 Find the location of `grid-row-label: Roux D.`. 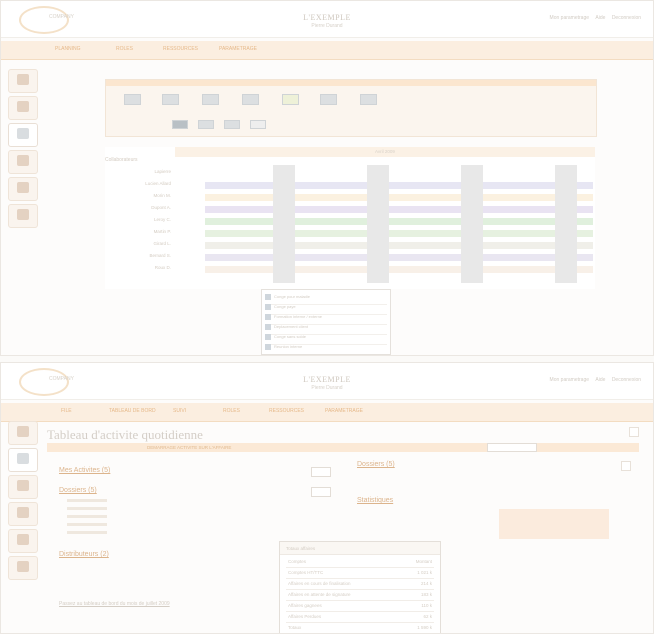

grid-row-label: Roux D. is located at coordinates (138, 269).